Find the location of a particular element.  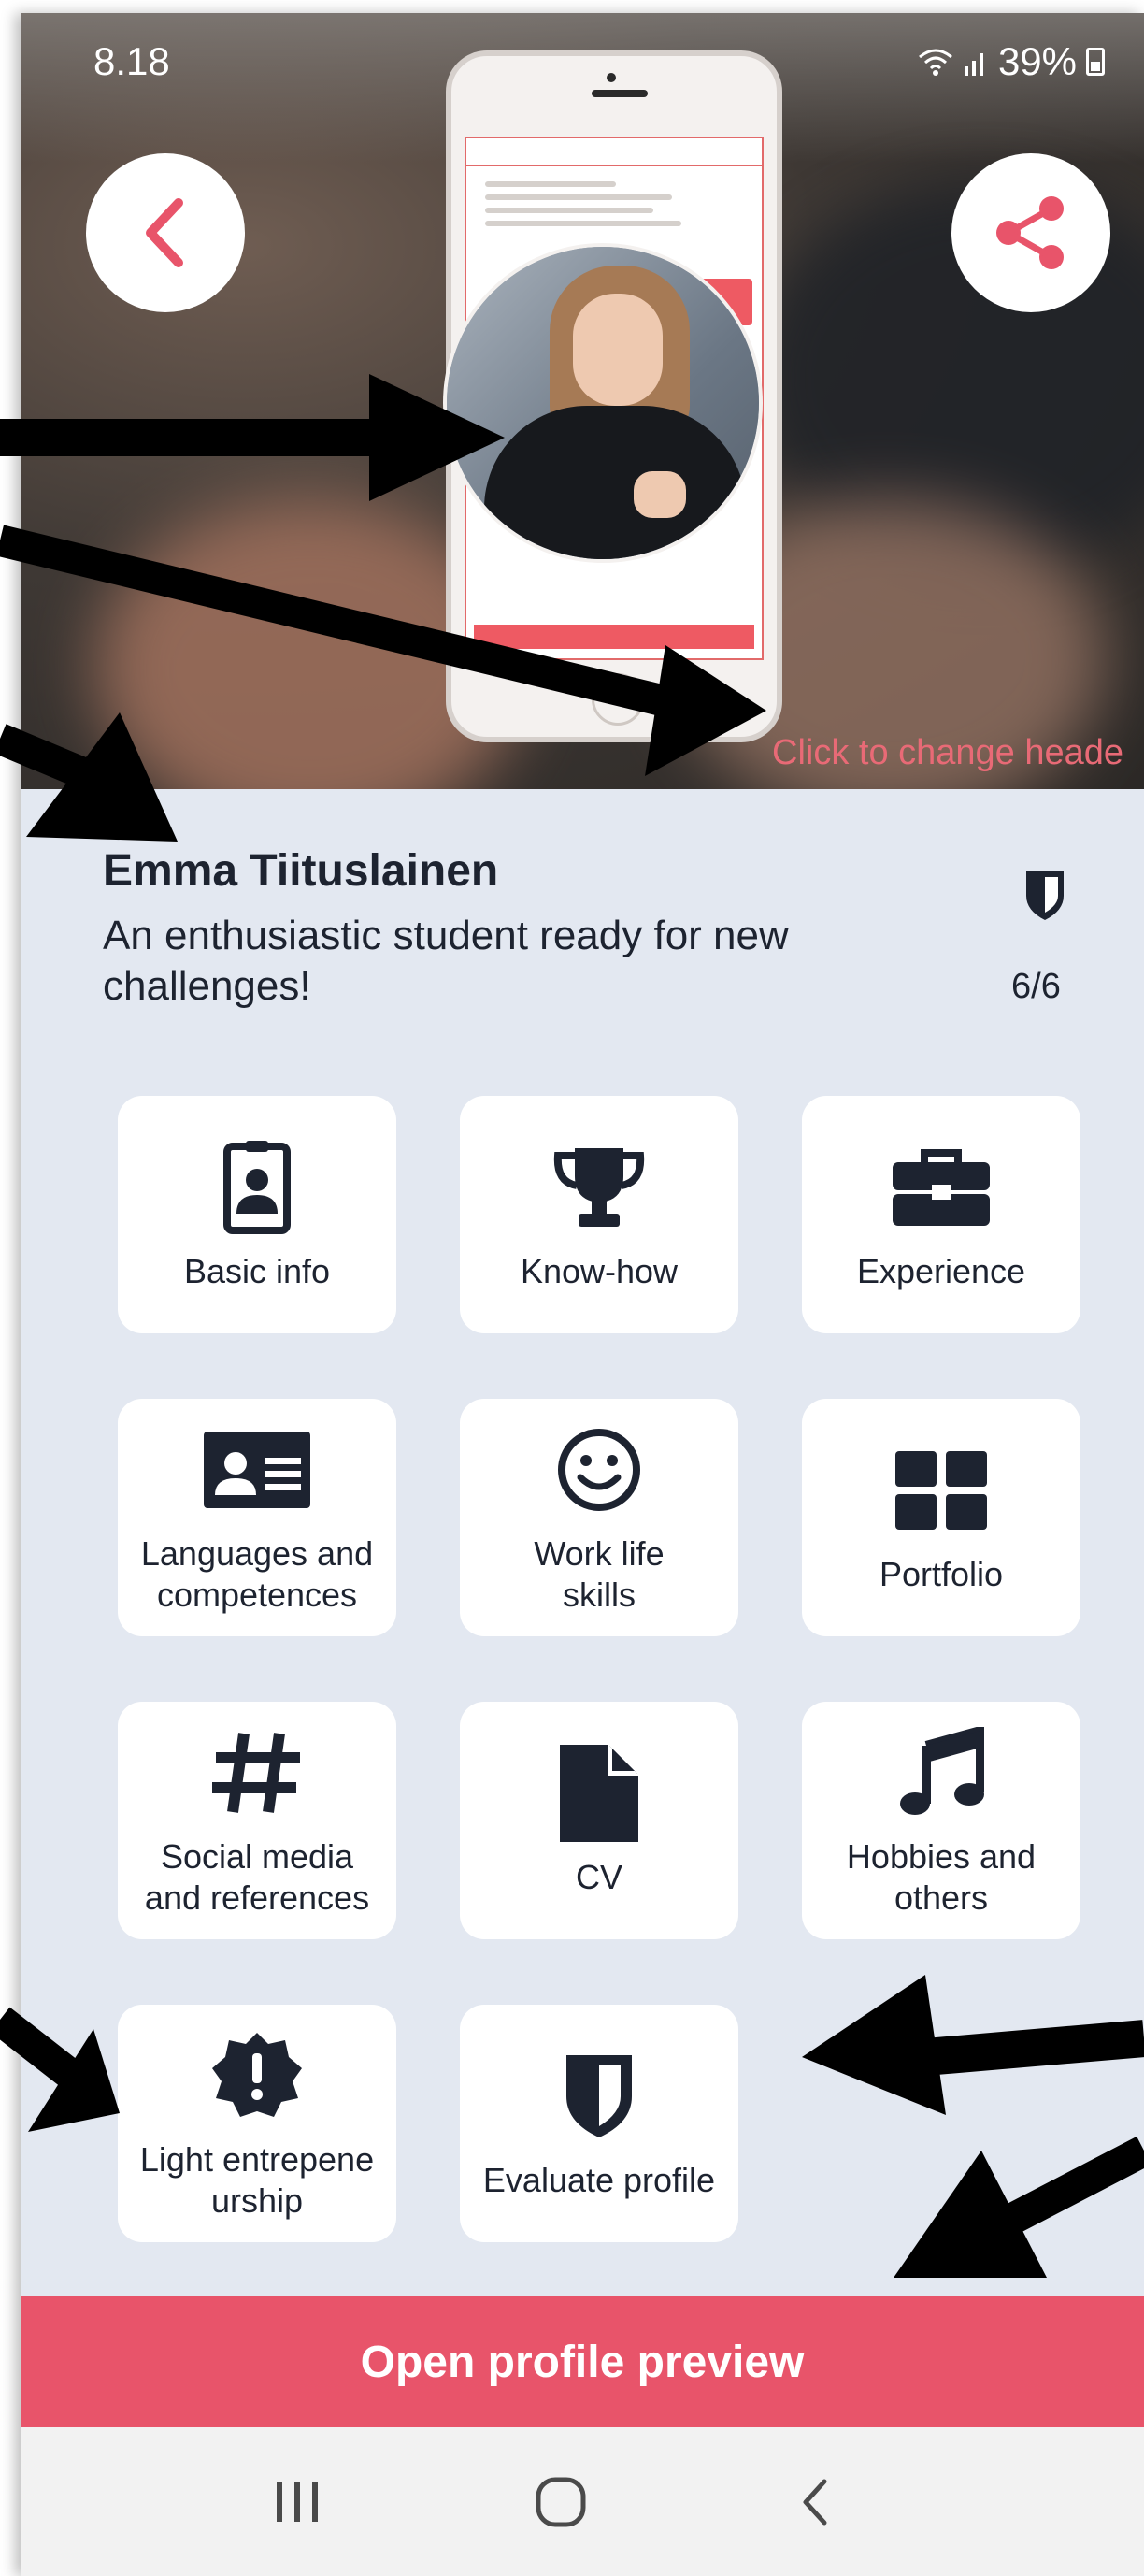

open-profile-preview-button: Open profile preview is located at coordinates (583, 2362).